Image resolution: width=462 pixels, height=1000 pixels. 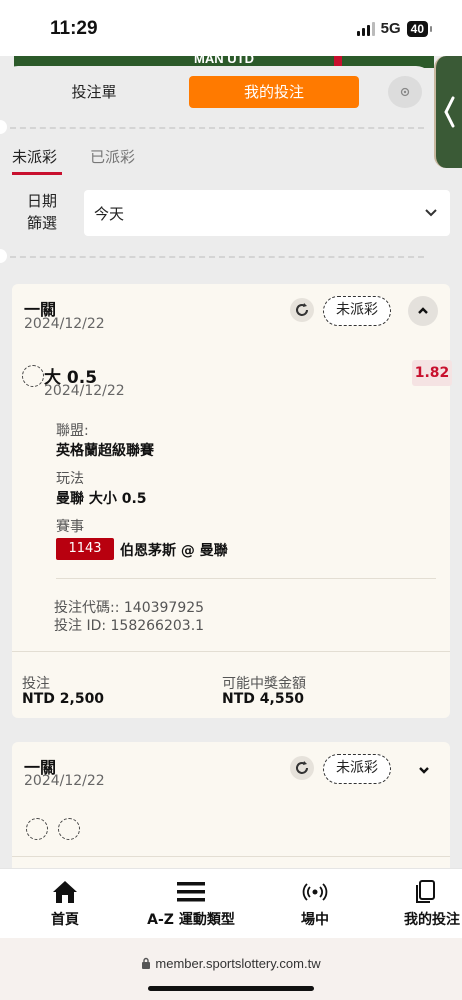 What do you see at coordinates (101, 499) in the screenshot?
I see `market-value: 曼聯 大小 0.5` at bounding box center [101, 499].